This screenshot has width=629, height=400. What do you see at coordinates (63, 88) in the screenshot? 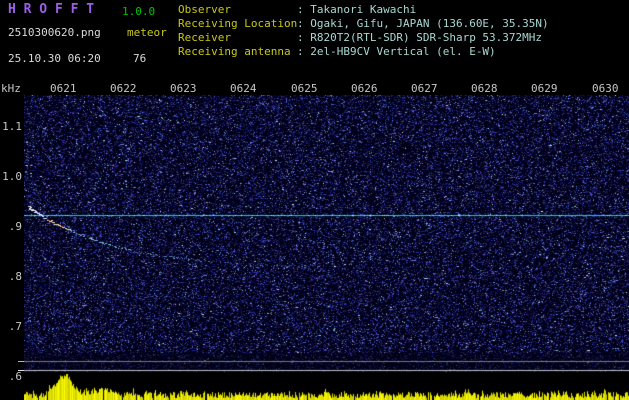
I see `time-label: 0621` at bounding box center [63, 88].